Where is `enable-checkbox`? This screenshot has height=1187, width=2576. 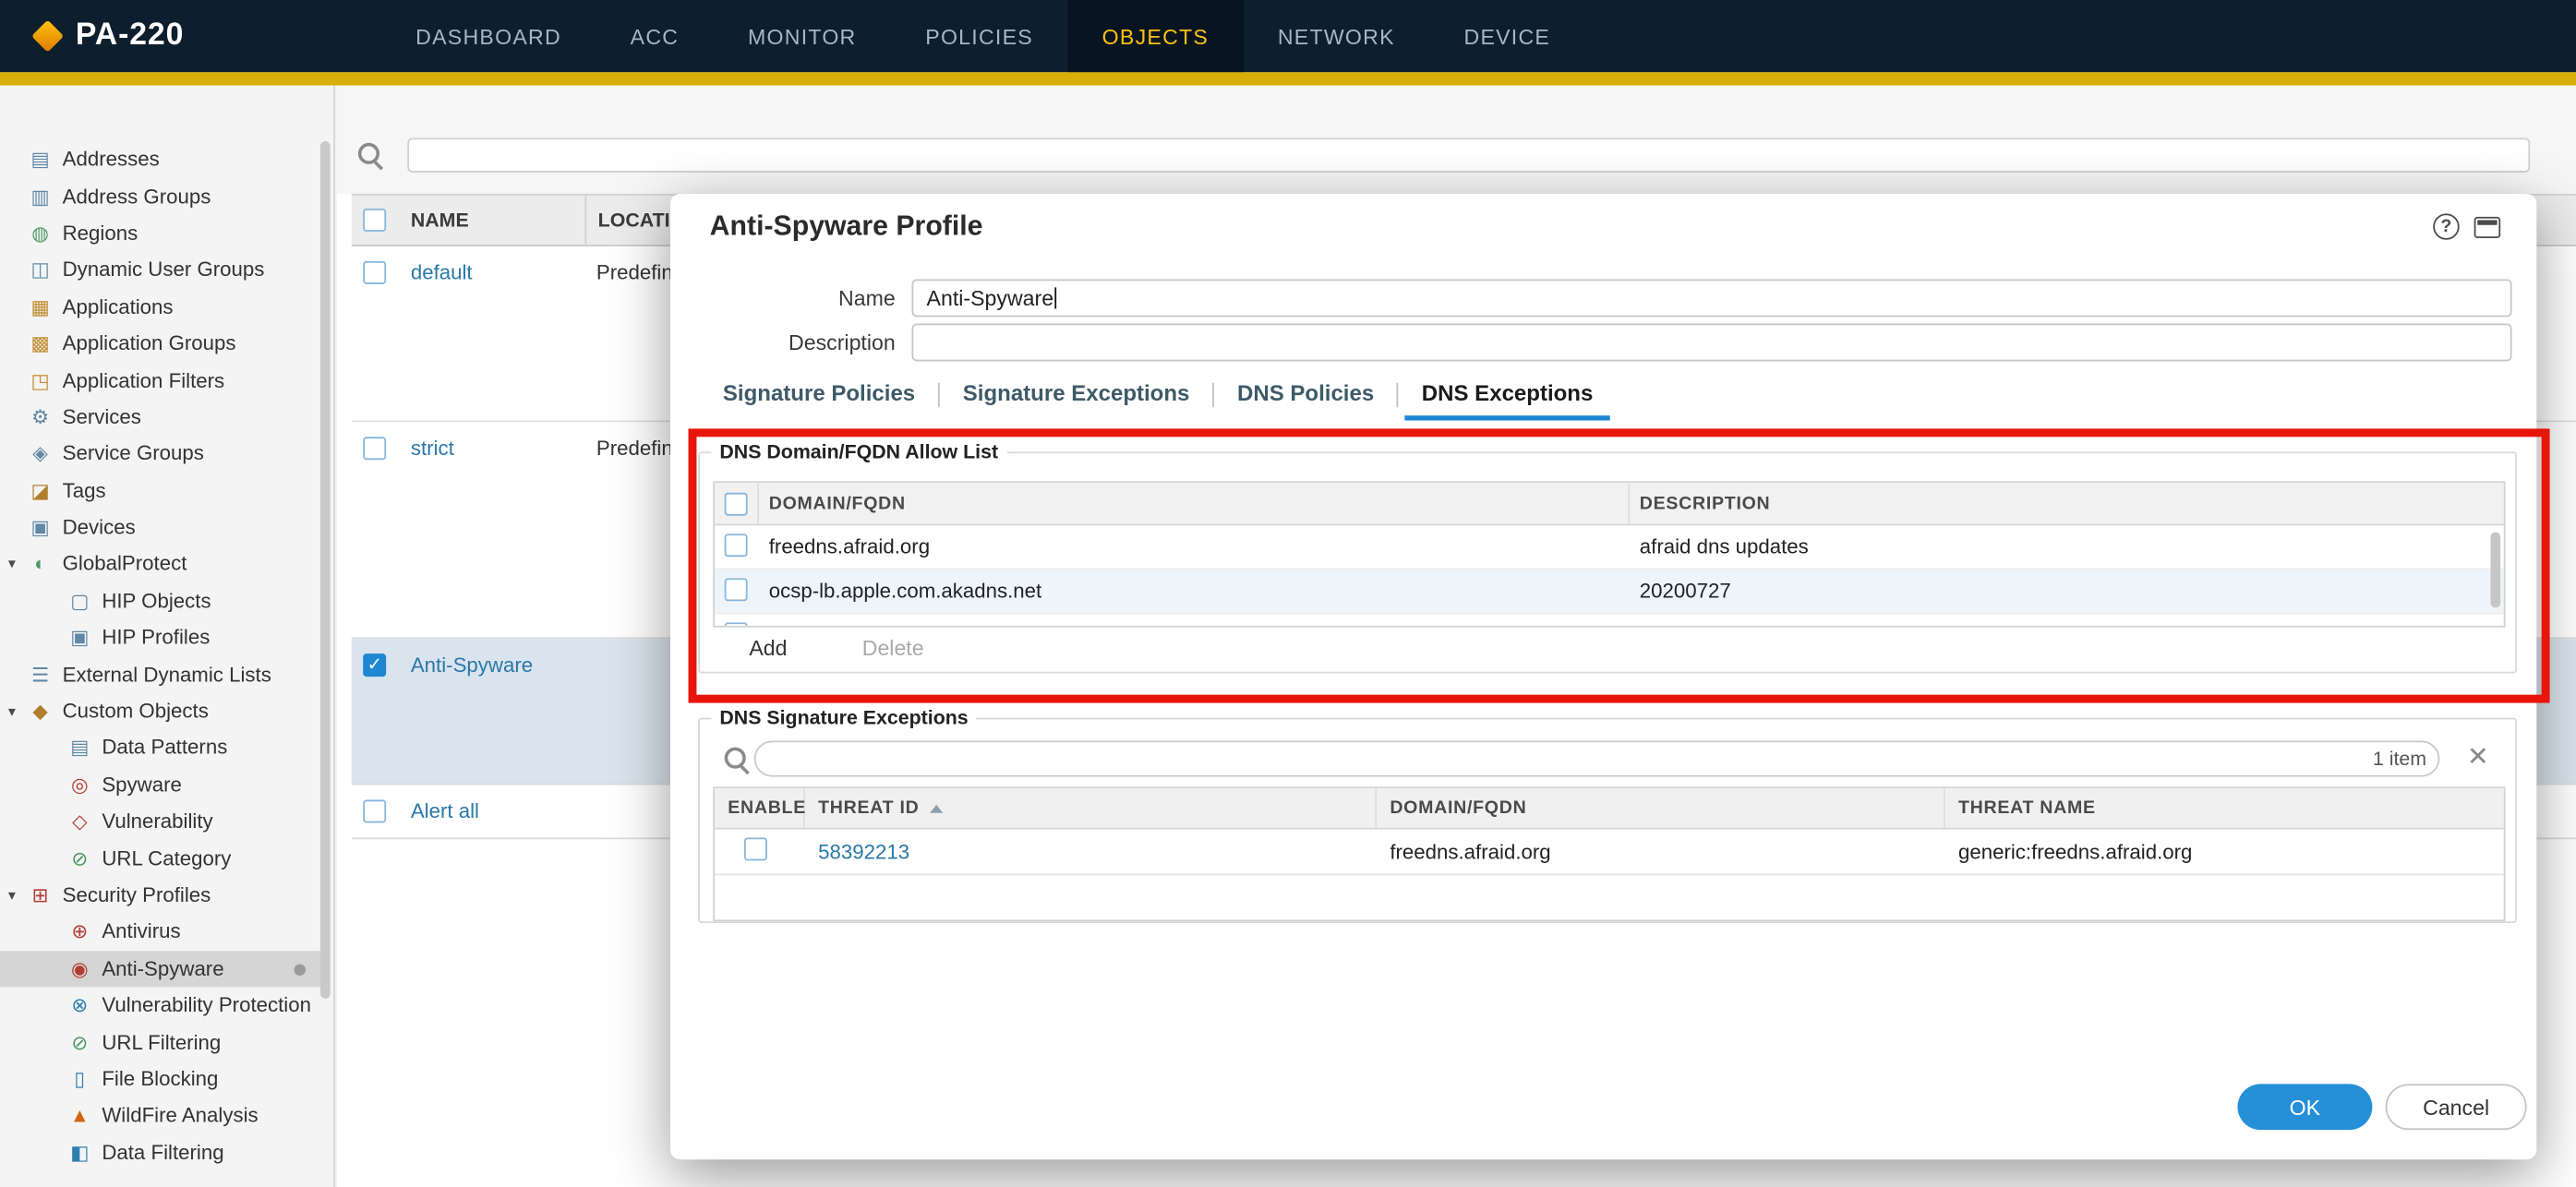
enable-checkbox is located at coordinates (755, 849).